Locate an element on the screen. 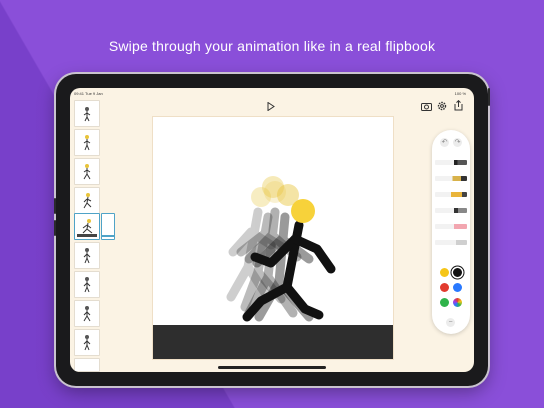 This screenshot has height=408, width=544. ruler-tool is located at coordinates (451, 242).